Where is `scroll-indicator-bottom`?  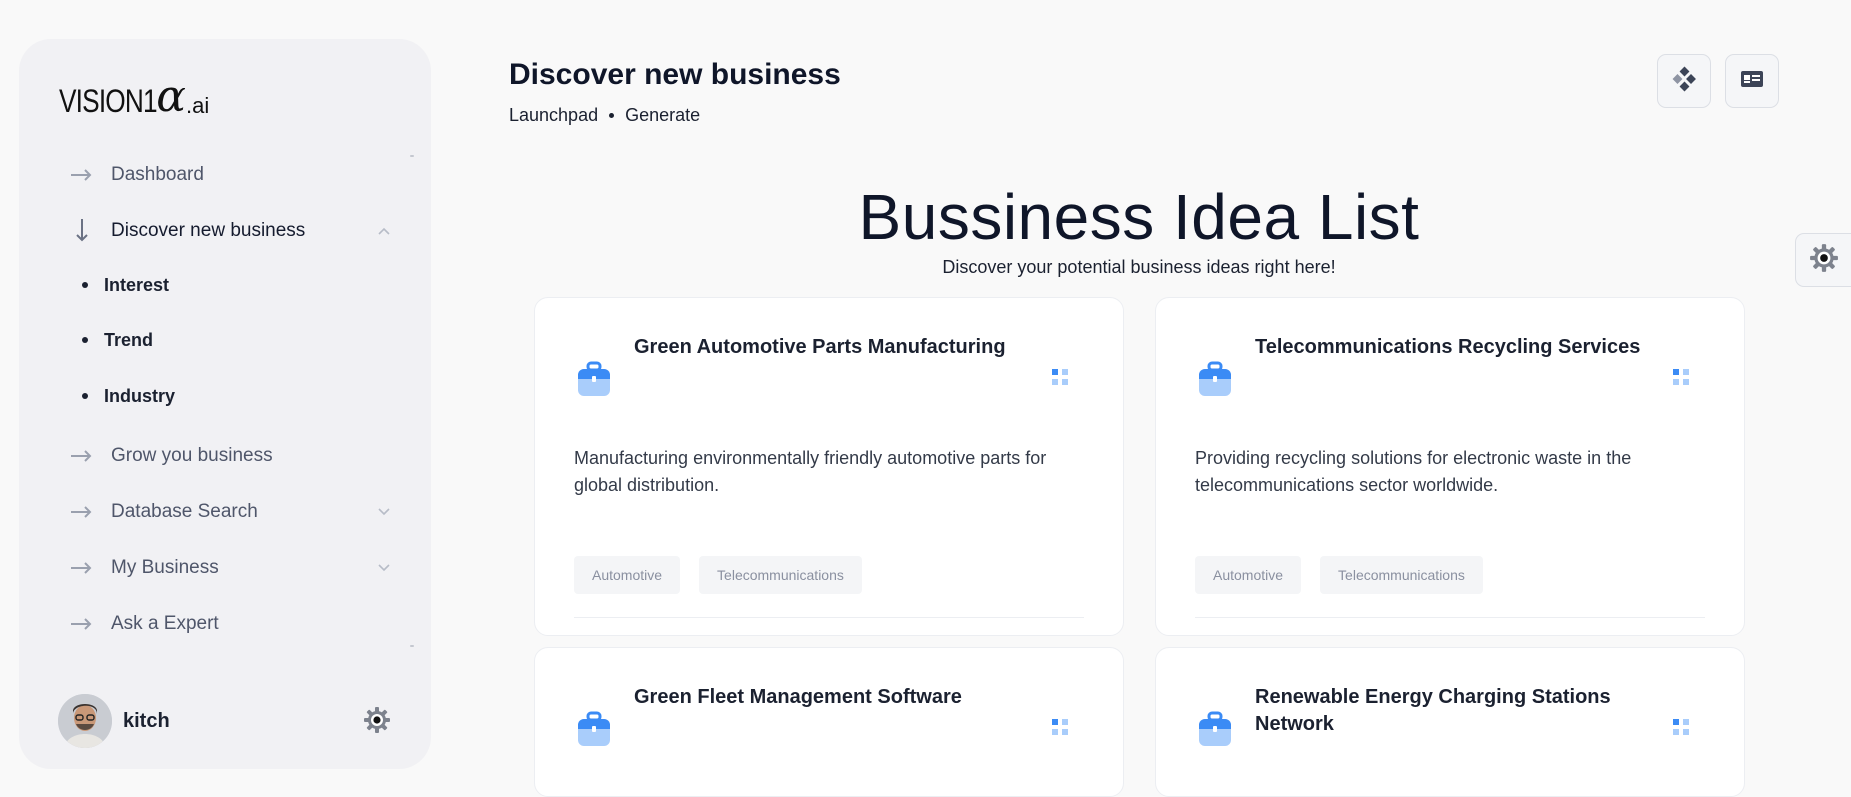 scroll-indicator-bottom is located at coordinates (412, 646).